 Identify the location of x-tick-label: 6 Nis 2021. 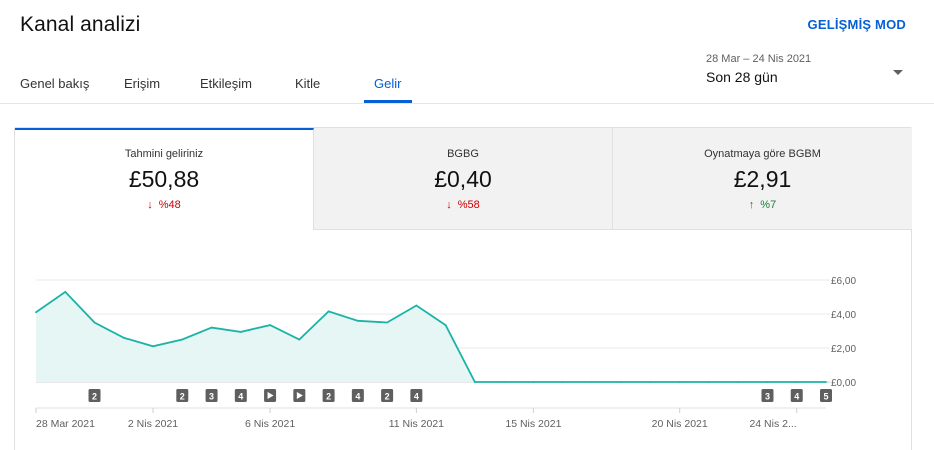
(270, 424).